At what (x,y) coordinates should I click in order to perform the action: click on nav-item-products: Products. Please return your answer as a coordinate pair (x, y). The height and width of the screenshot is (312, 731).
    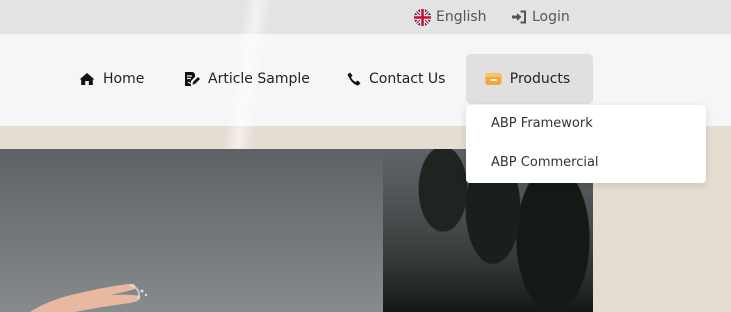
    Looking at the image, I should click on (529, 79).